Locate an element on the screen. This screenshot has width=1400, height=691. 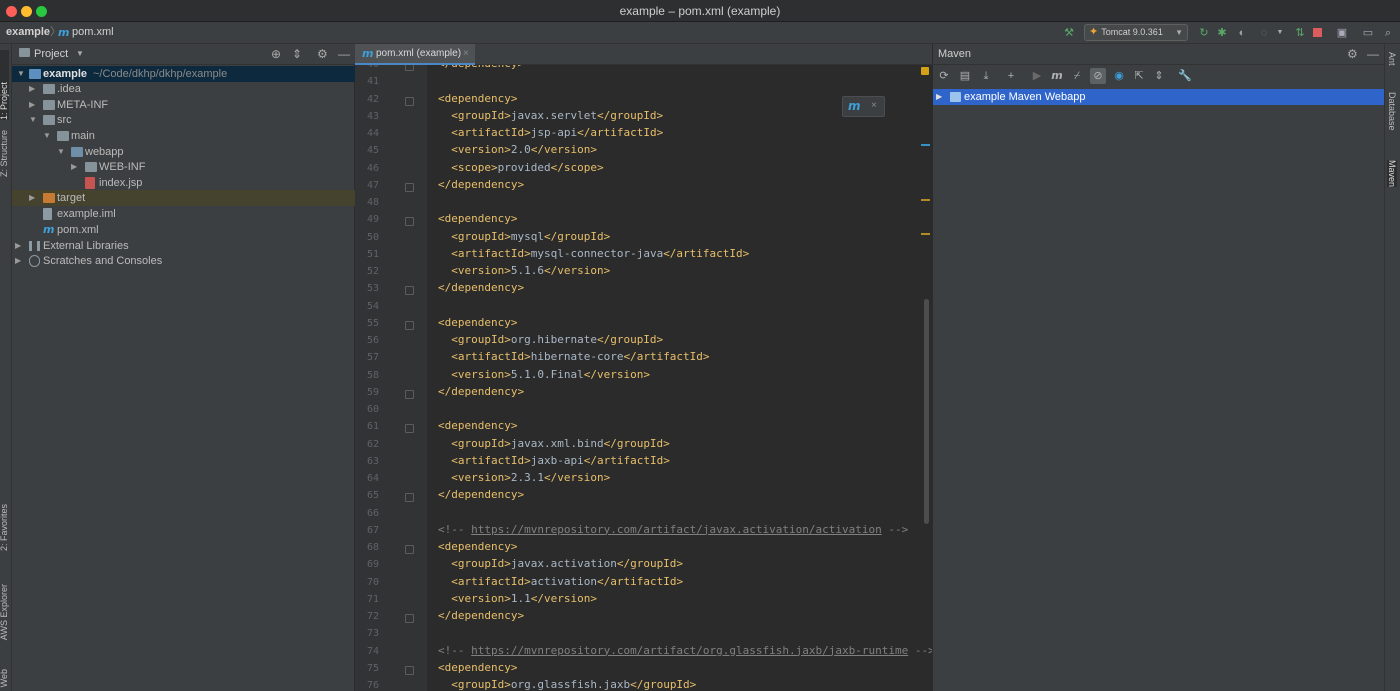
tree-item-root: ▼ example ~/Code/dkhp/dkhp/example is located at coordinates (183, 74).